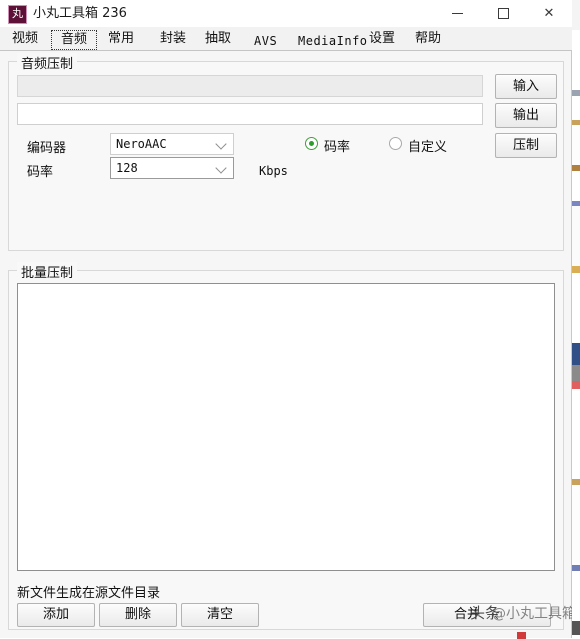 The image size is (580, 639). I want to click on maximize-icon, so click(503, 13).